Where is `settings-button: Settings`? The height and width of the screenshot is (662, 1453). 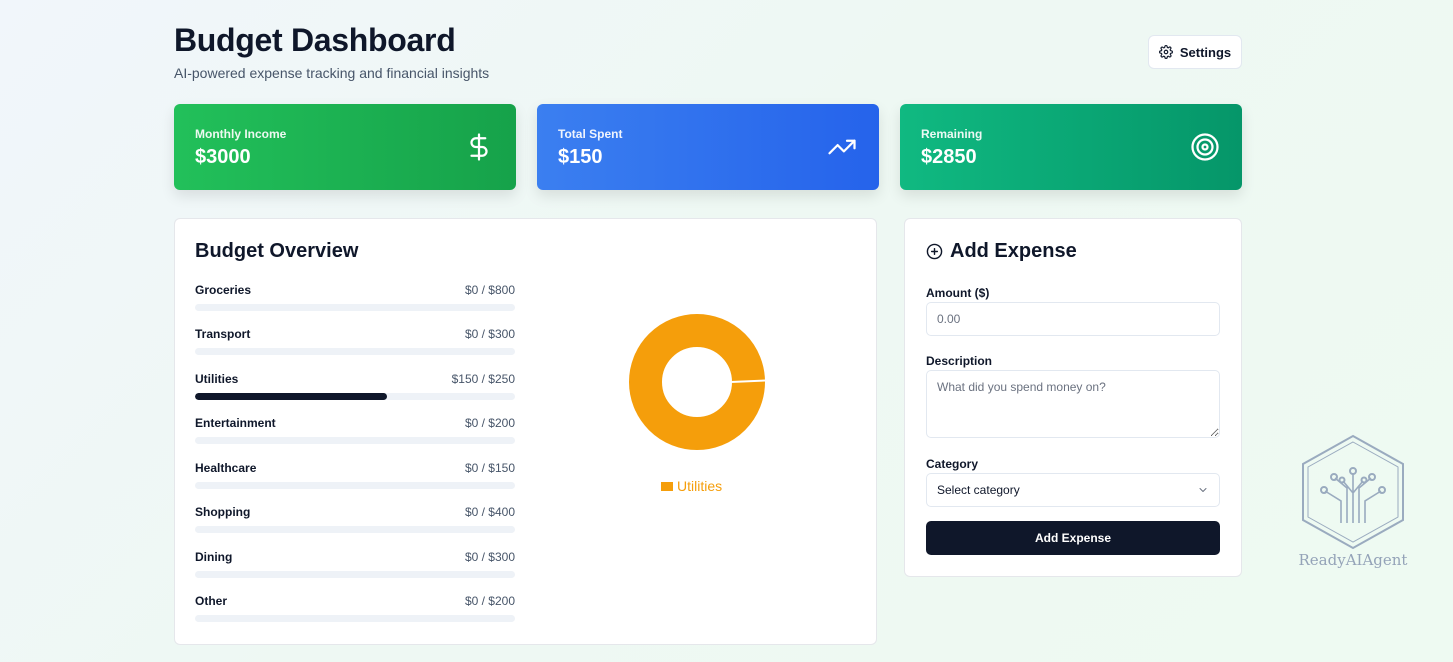 settings-button: Settings is located at coordinates (1195, 52).